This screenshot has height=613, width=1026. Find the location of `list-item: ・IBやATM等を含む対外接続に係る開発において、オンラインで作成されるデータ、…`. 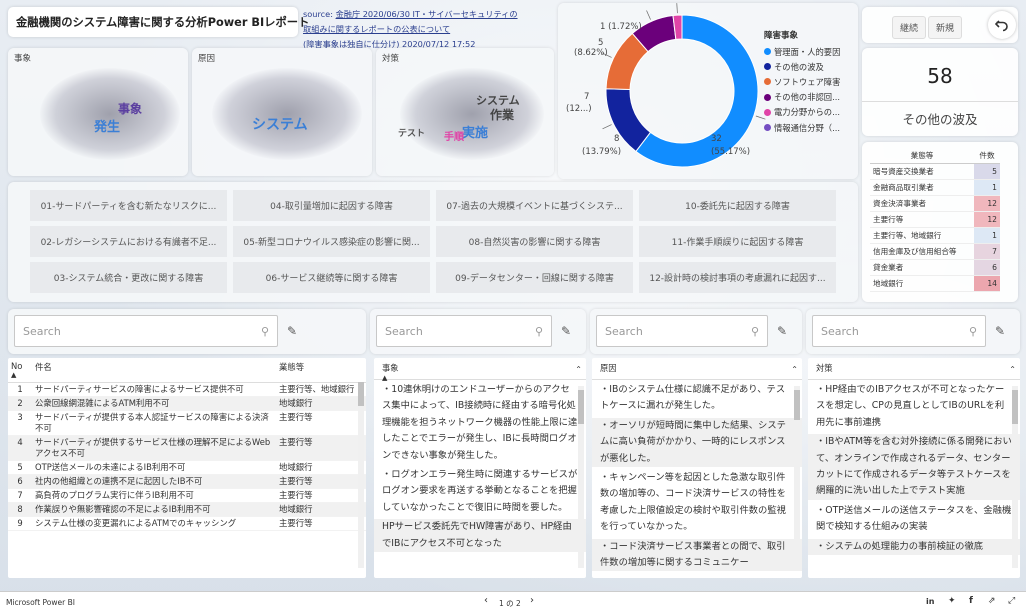

list-item: ・IBやATM等を含む対外接続に係る開発において、オンラインで作成されるデータ、… is located at coordinates (914, 467).